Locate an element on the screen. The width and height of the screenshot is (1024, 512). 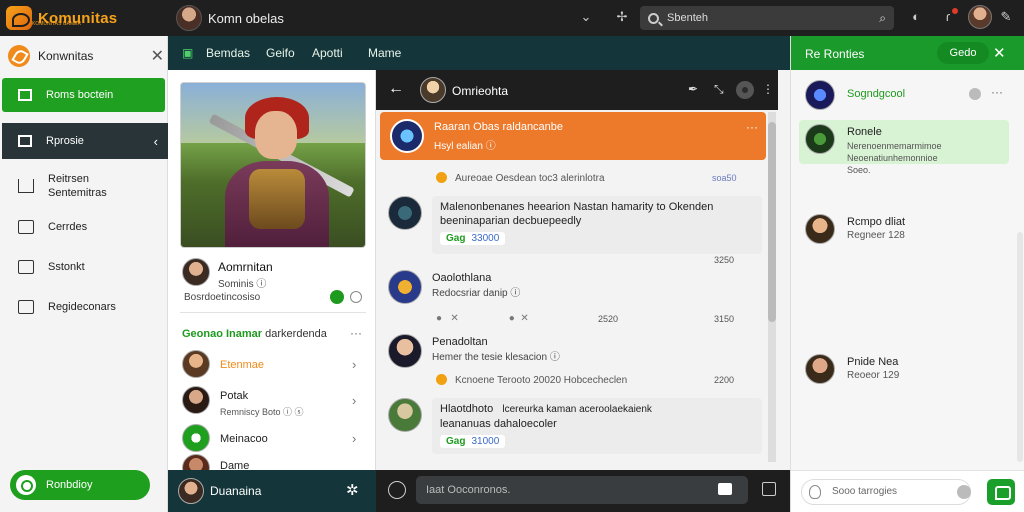
done-button: Gedo is located at coordinates (963, 53).